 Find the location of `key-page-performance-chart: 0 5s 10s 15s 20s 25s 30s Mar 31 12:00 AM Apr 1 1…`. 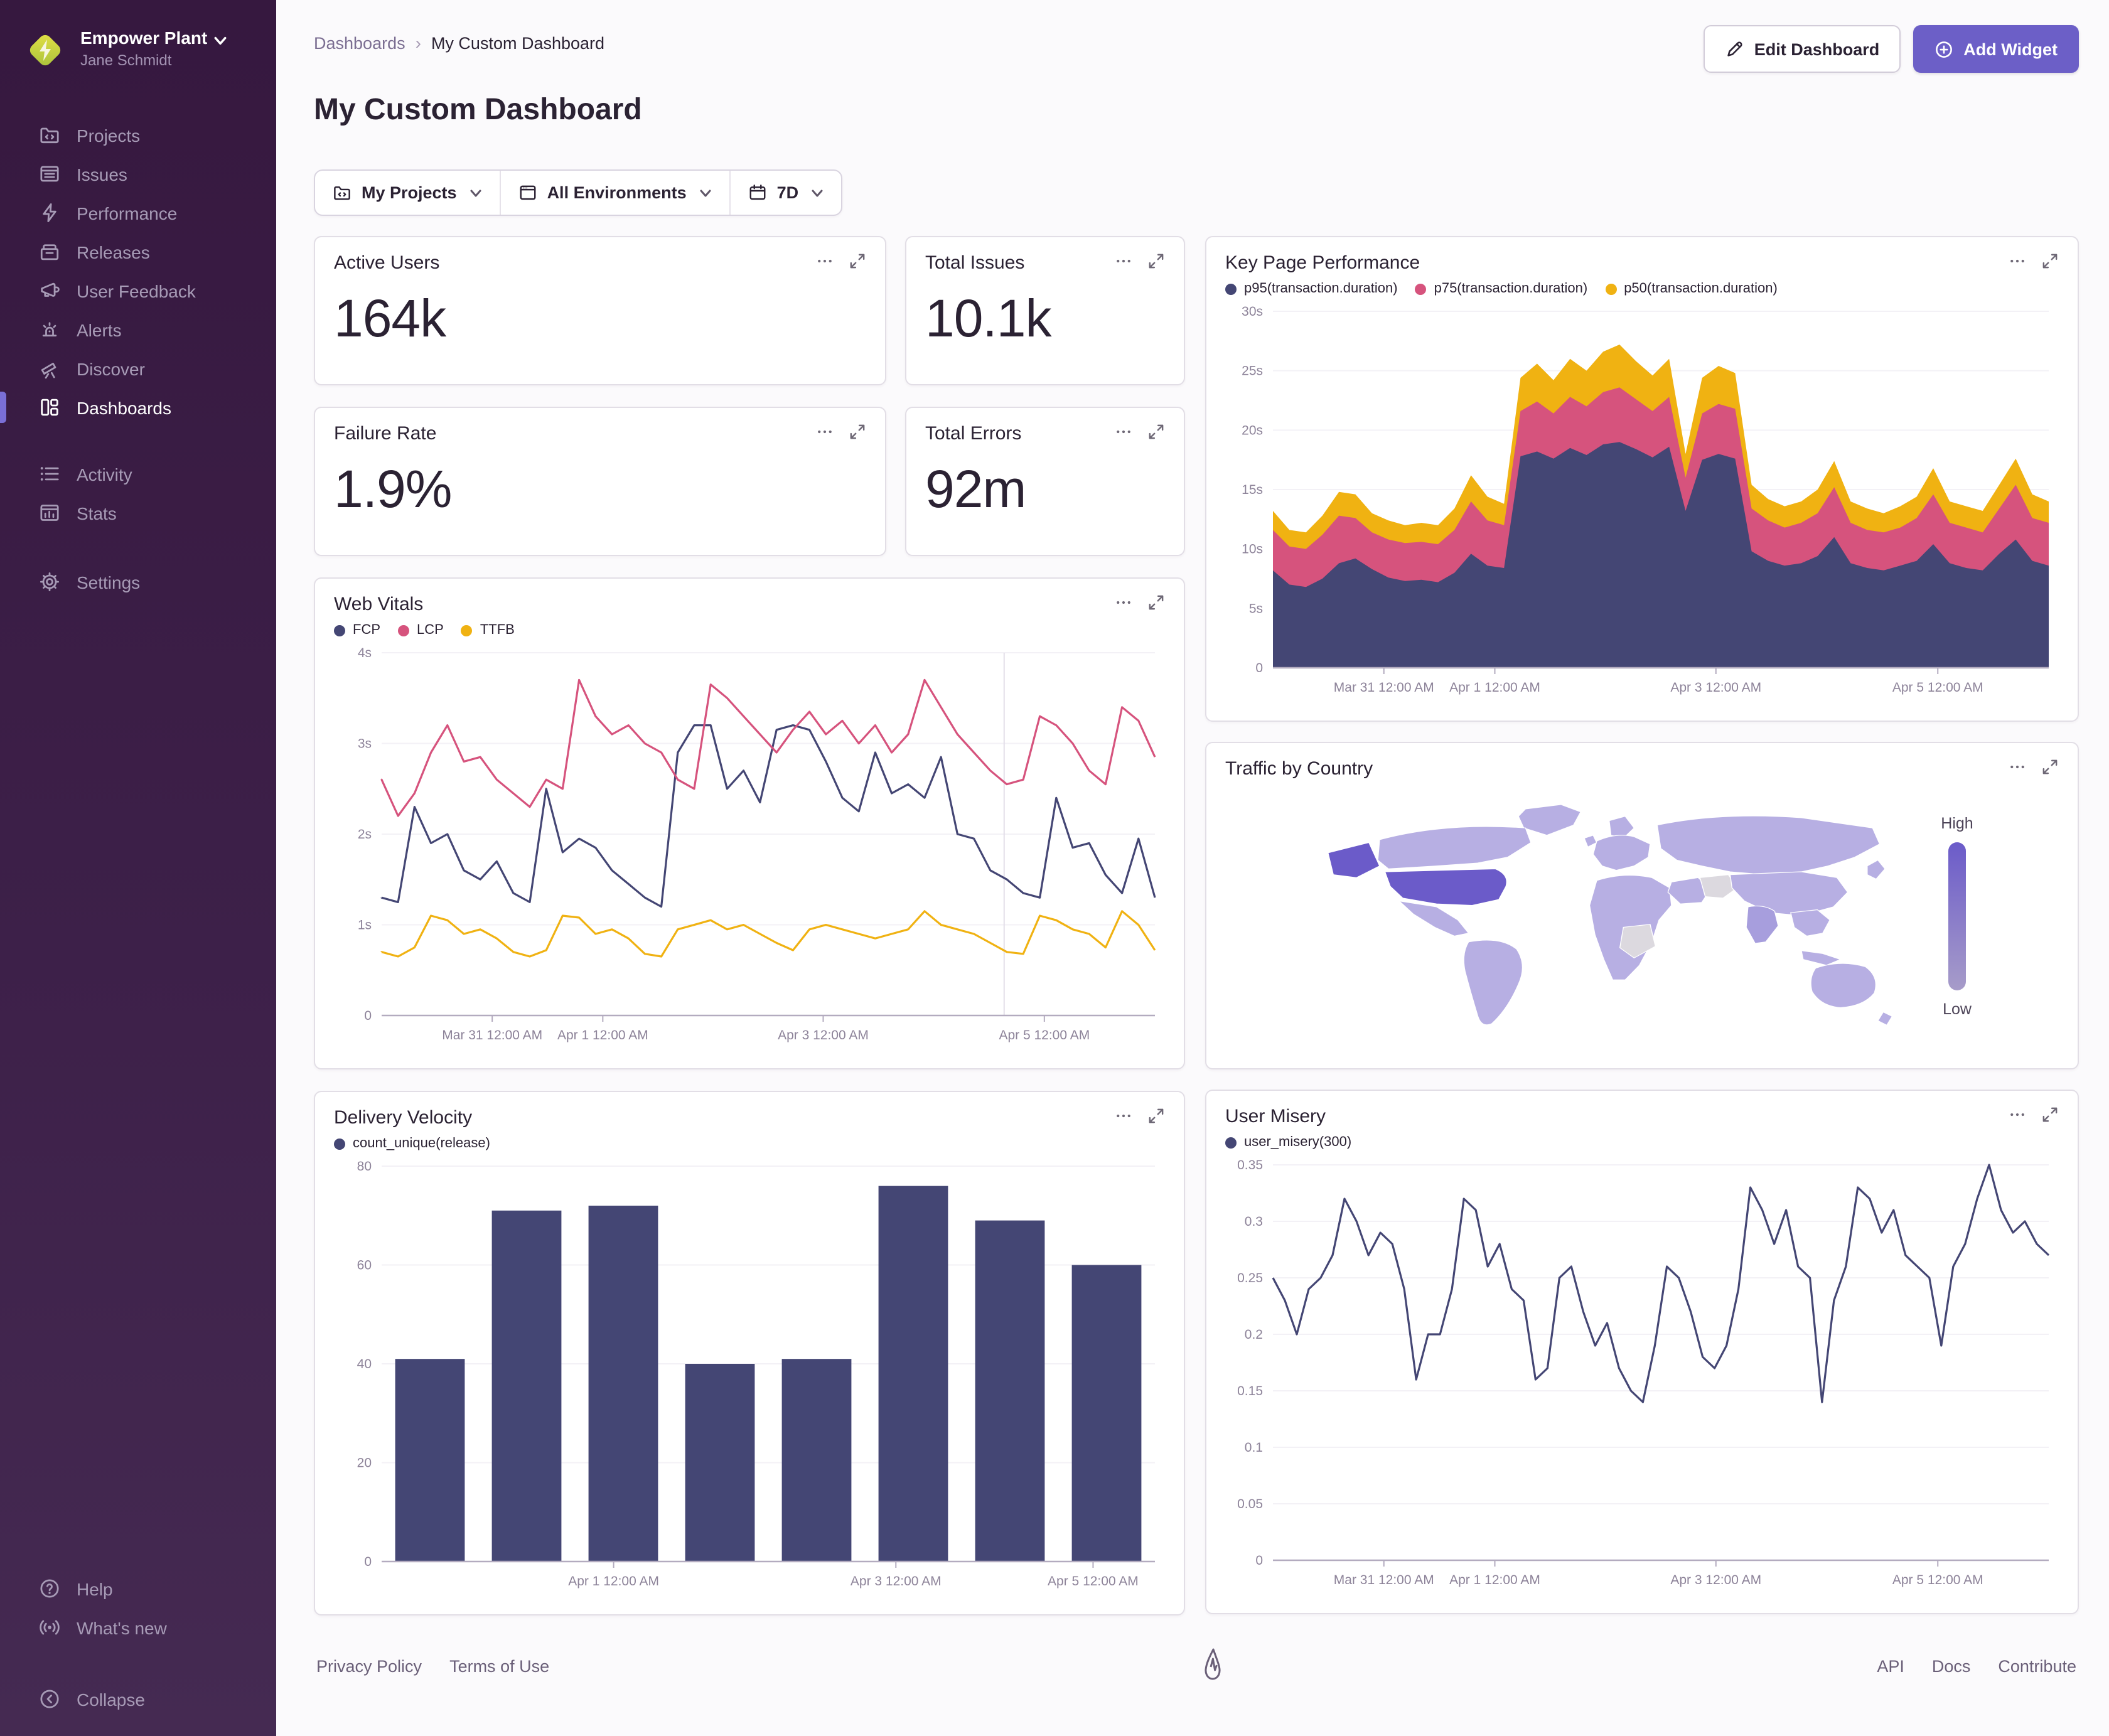

key-page-performance-chart: 0 5s 10s 15s 20s 25s 30s Mar 31 12:00 AM Apr 1 1… is located at coordinates (1642, 500).